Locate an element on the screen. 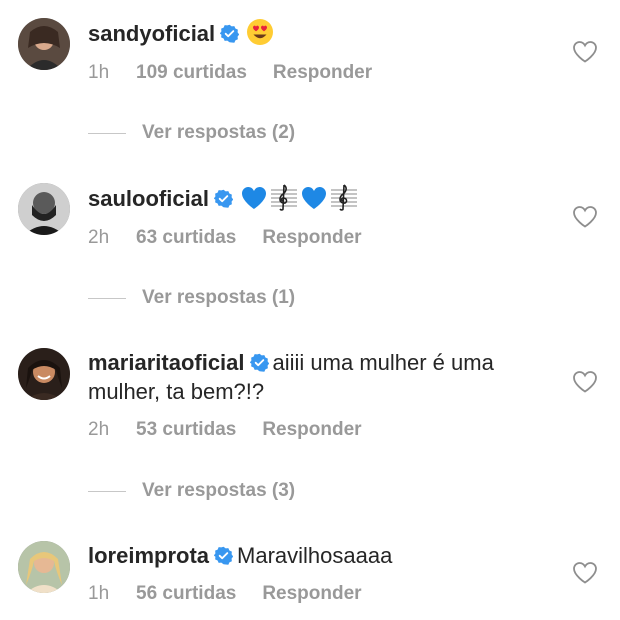  likes-count: 56 curtidas is located at coordinates (186, 594).